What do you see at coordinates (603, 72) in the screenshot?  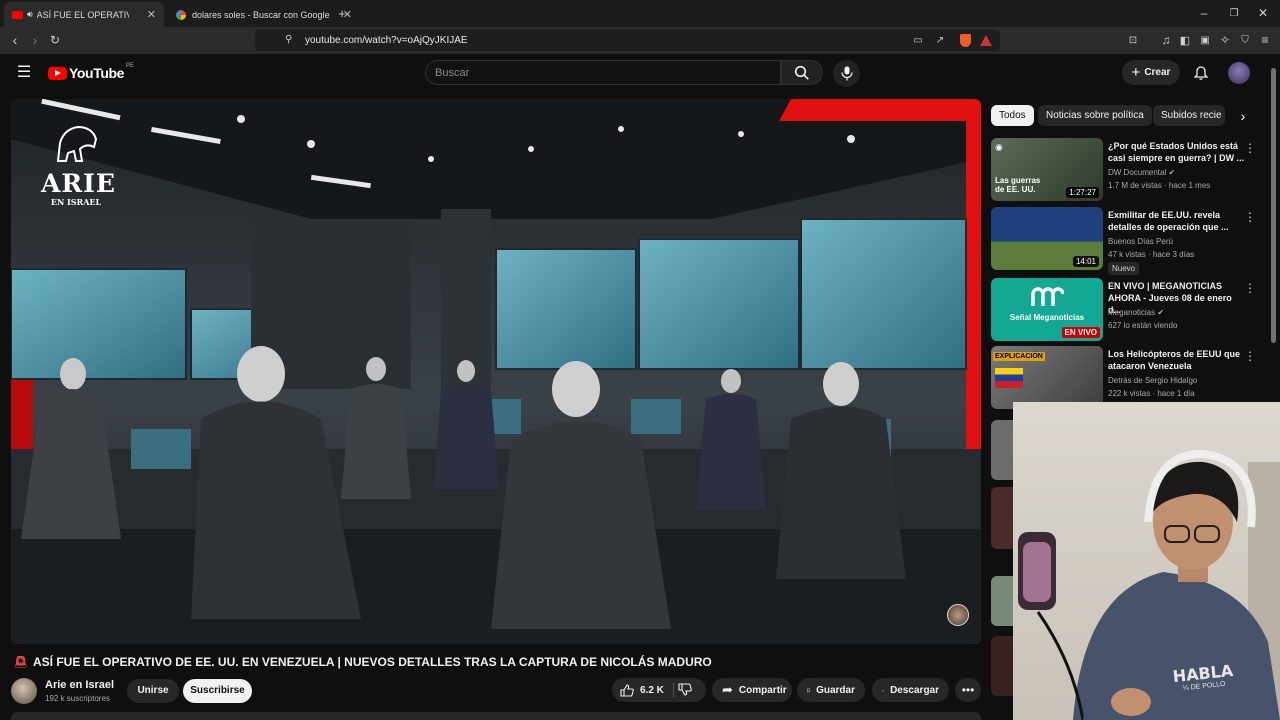 I see `search-input: Buscar` at bounding box center [603, 72].